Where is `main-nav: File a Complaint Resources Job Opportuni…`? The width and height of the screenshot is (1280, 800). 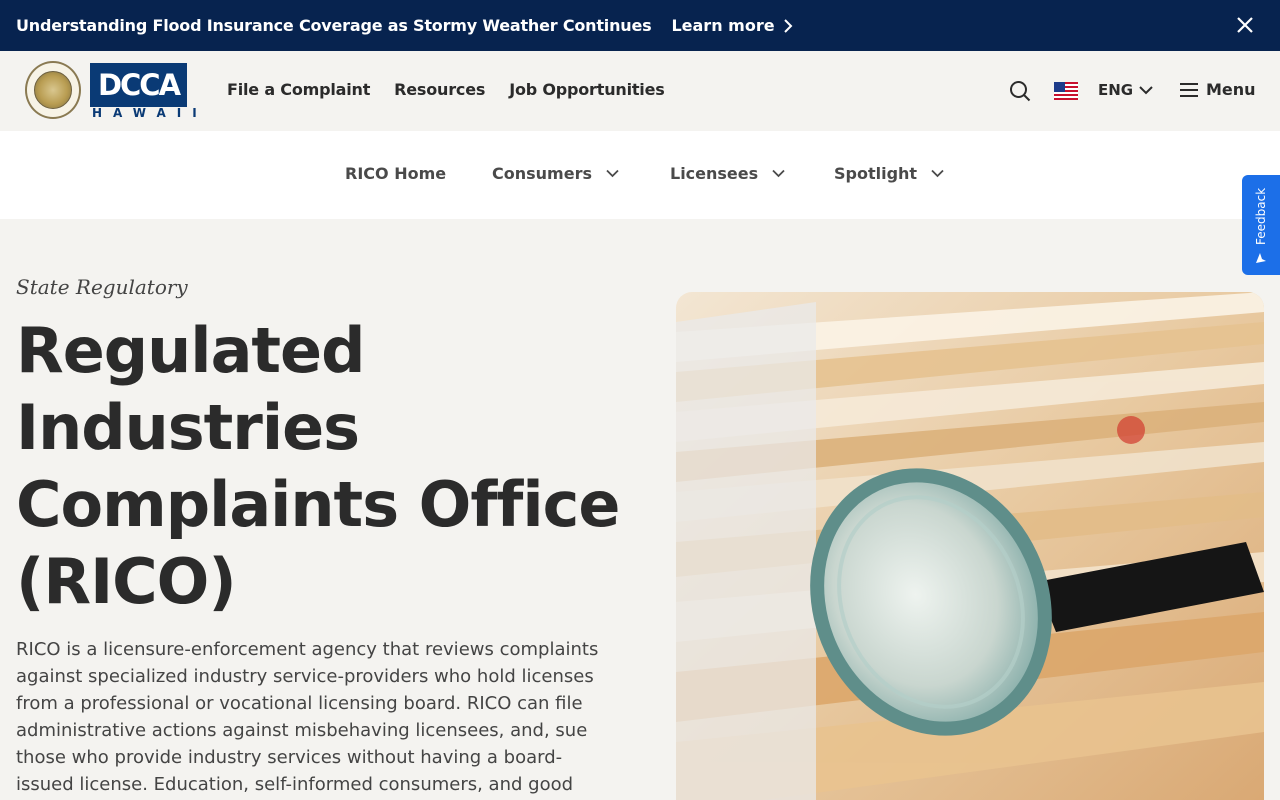 main-nav: File a Complaint Resources Job Opportuni… is located at coordinates (446, 89).